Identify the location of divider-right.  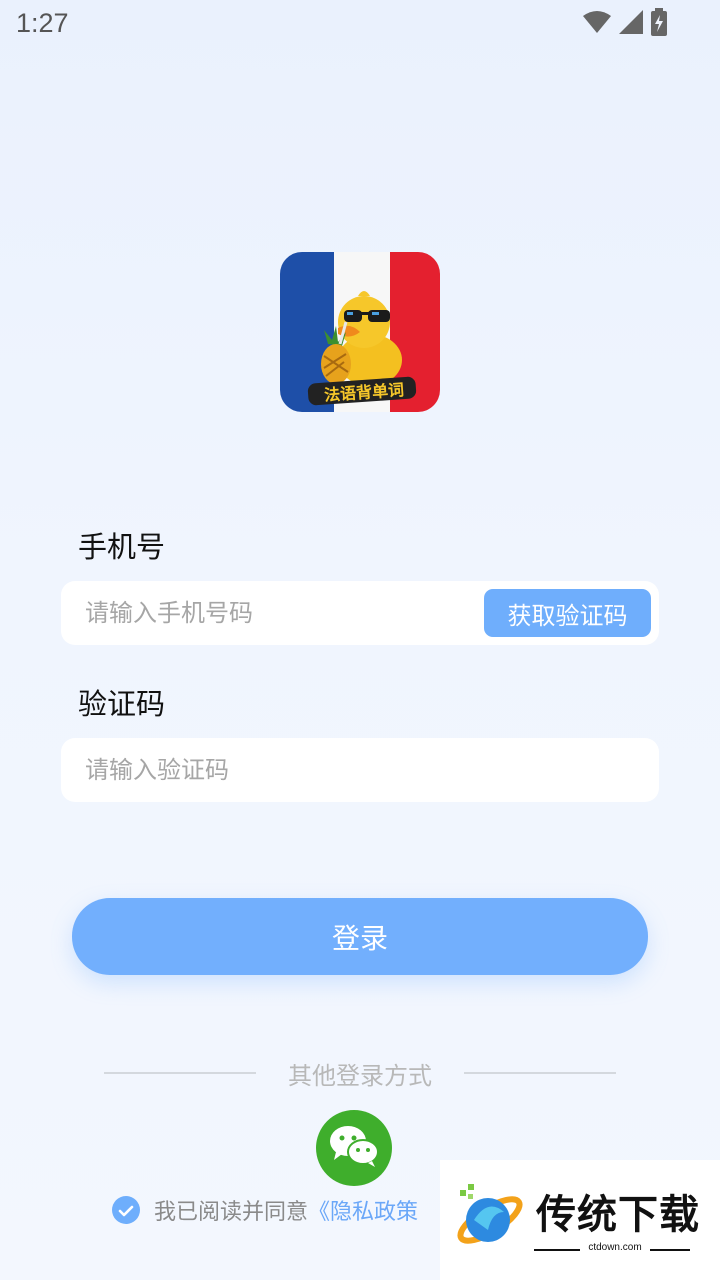
(540, 1073).